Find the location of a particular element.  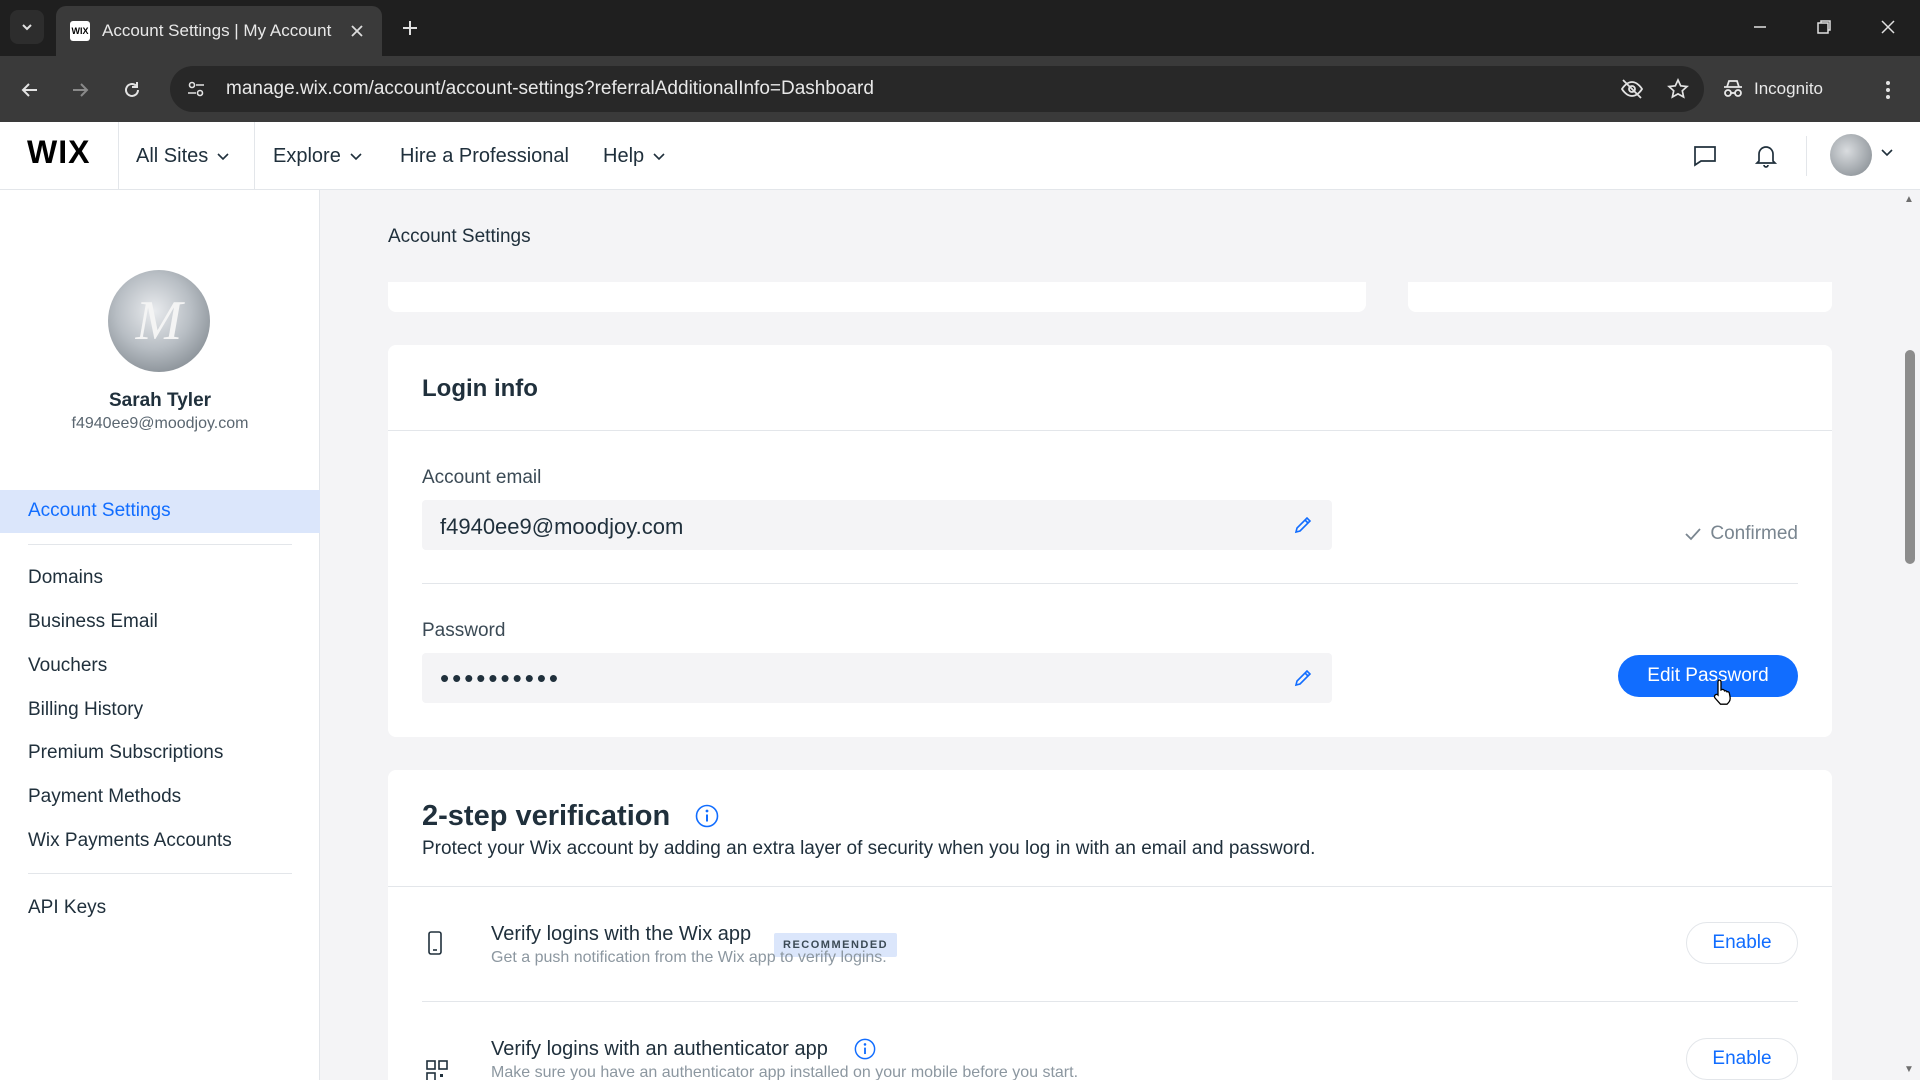

sidebar-item-account-settings: Account Settings is located at coordinates (160, 511).